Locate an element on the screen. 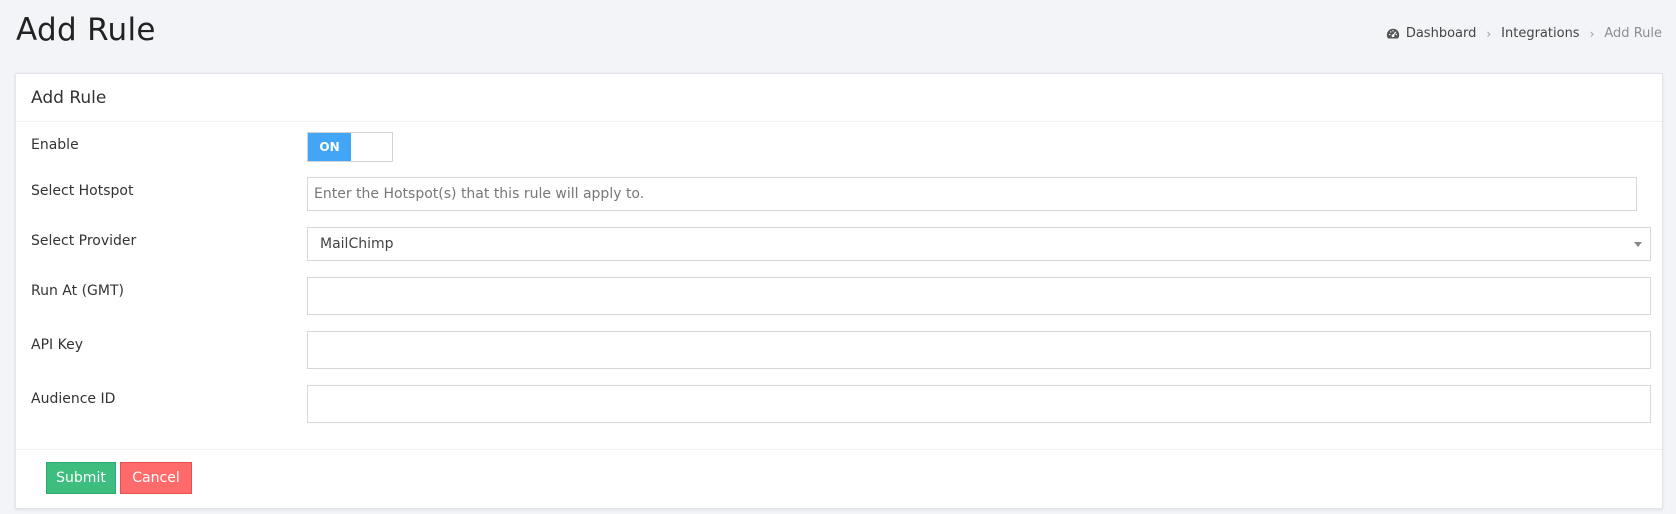  card-header: Add Rule is located at coordinates (839, 98).